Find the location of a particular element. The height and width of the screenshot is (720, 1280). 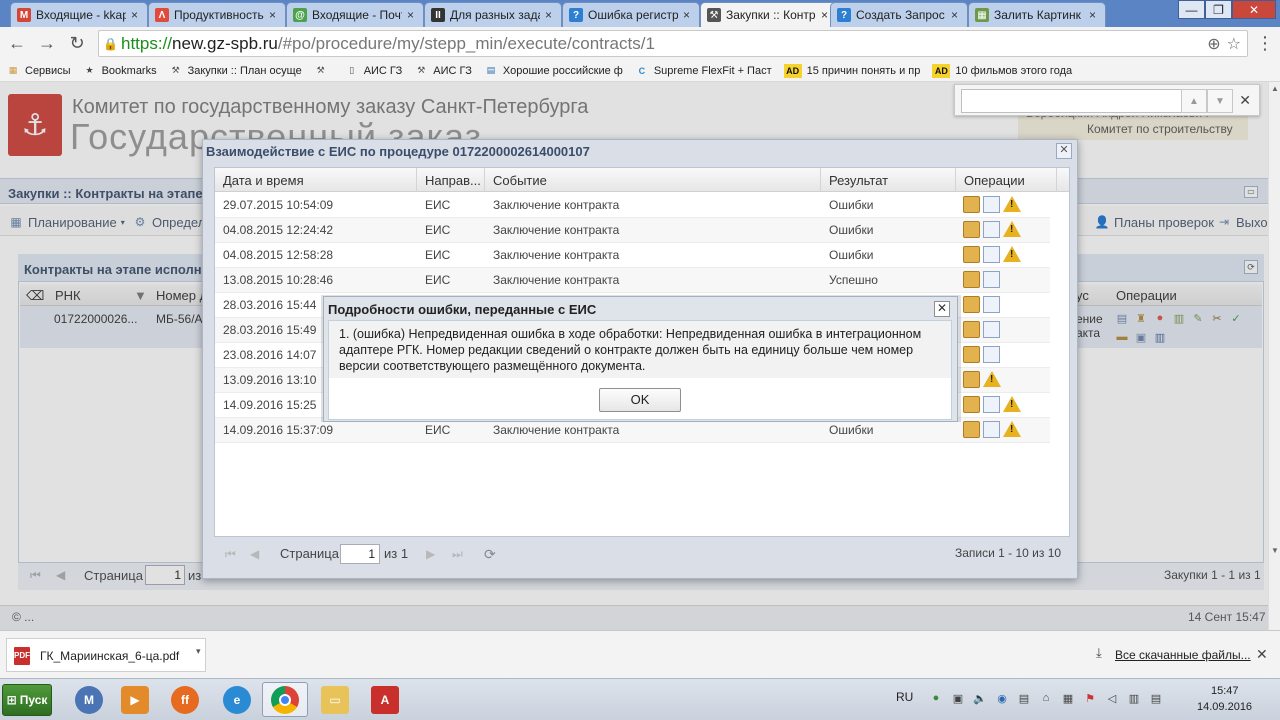

browser-tab: ⚒ Закупки :: Контр × is located at coordinates (769, 14).